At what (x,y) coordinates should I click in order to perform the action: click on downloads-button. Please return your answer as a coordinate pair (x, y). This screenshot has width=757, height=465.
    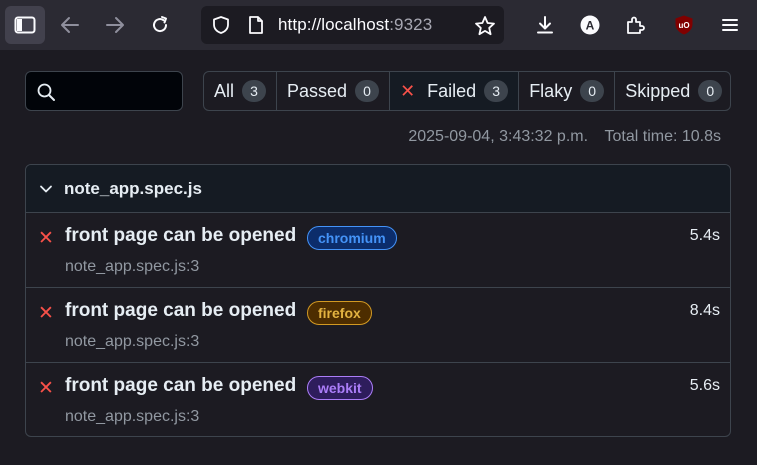
    Looking at the image, I should click on (545, 25).